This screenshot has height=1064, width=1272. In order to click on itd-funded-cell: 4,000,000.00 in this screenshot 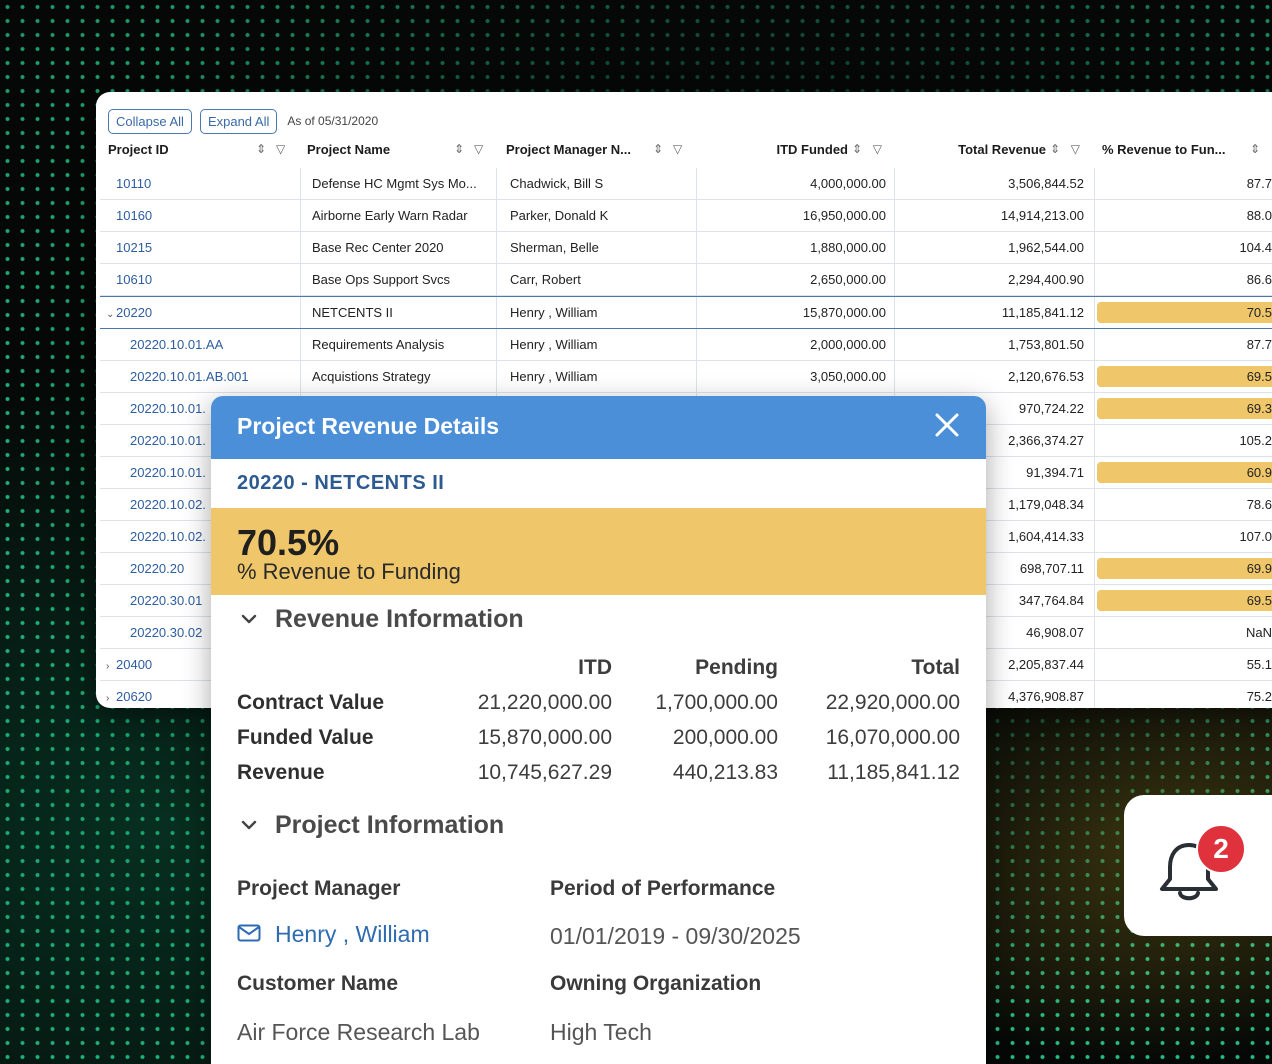, I will do `click(848, 183)`.